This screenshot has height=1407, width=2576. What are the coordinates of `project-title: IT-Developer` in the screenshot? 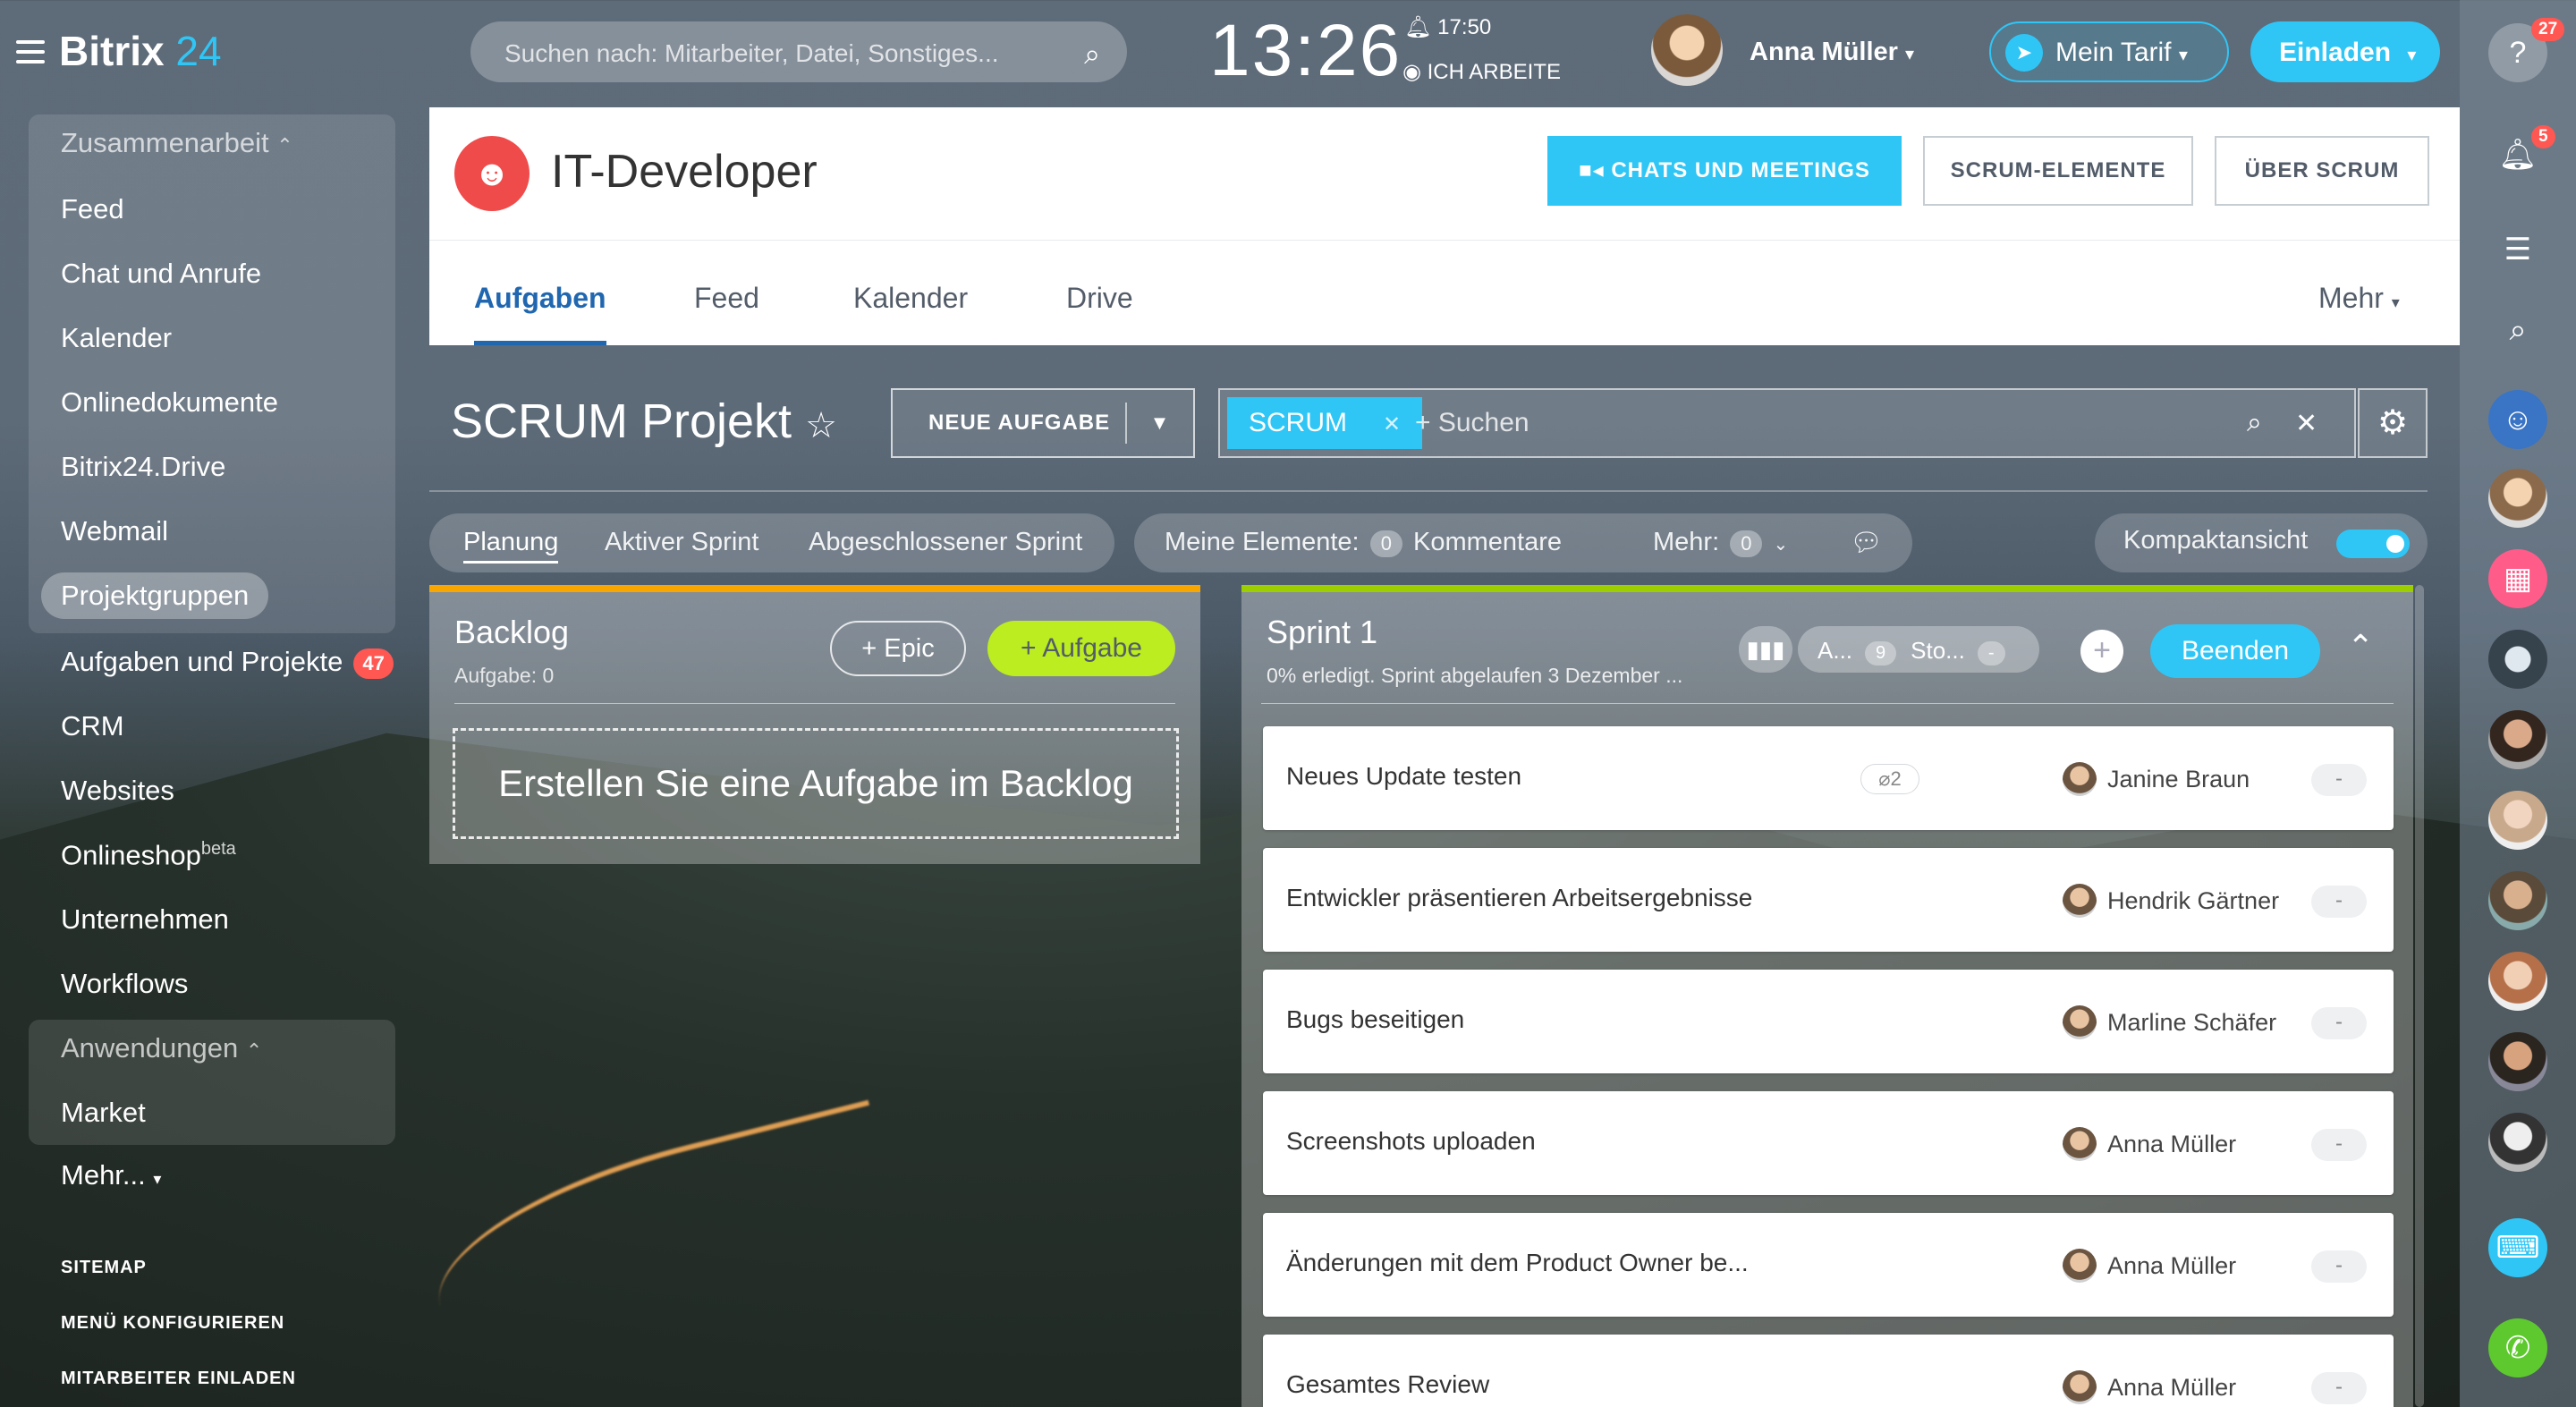 It's located at (684, 172).